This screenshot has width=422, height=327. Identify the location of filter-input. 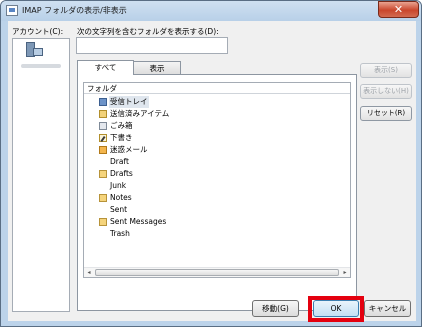
(152, 45).